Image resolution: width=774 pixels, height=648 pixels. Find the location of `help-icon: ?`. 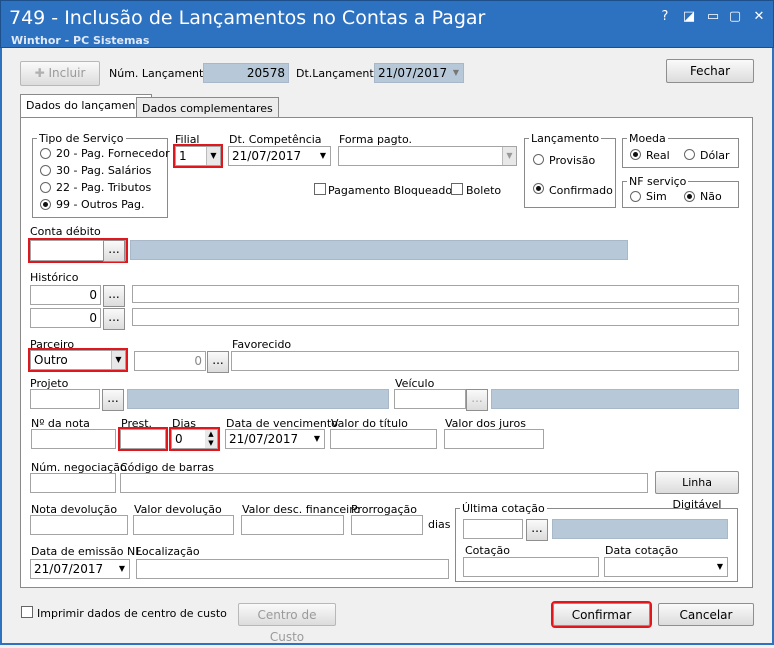

help-icon: ? is located at coordinates (665, 17).